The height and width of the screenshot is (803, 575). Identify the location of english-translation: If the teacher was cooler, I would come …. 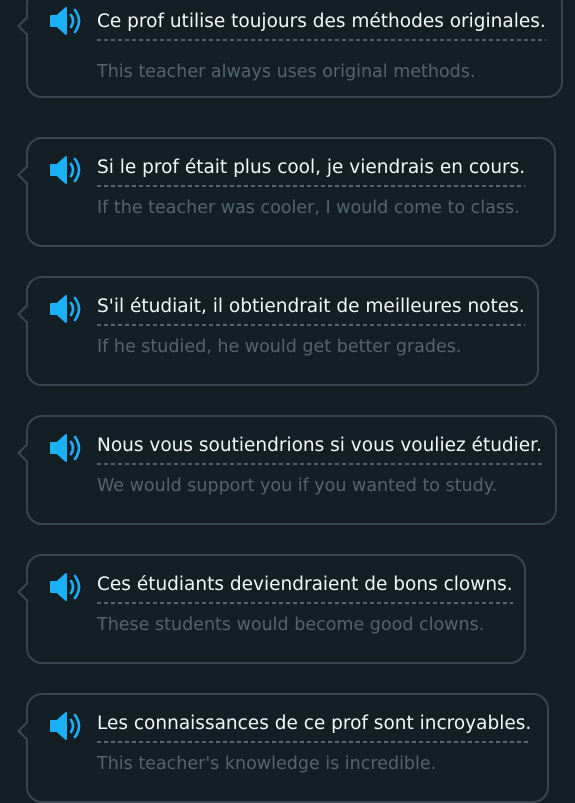
(308, 208).